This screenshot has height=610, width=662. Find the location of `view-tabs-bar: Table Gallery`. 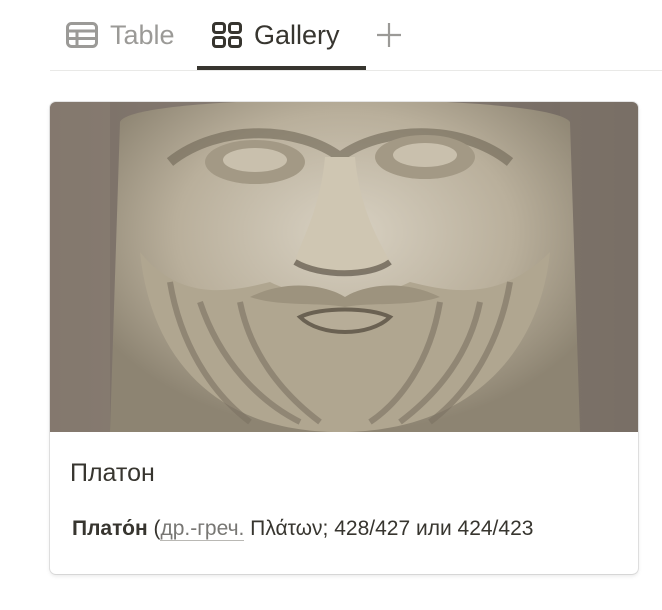

view-tabs-bar: Table Gallery is located at coordinates (356, 35).